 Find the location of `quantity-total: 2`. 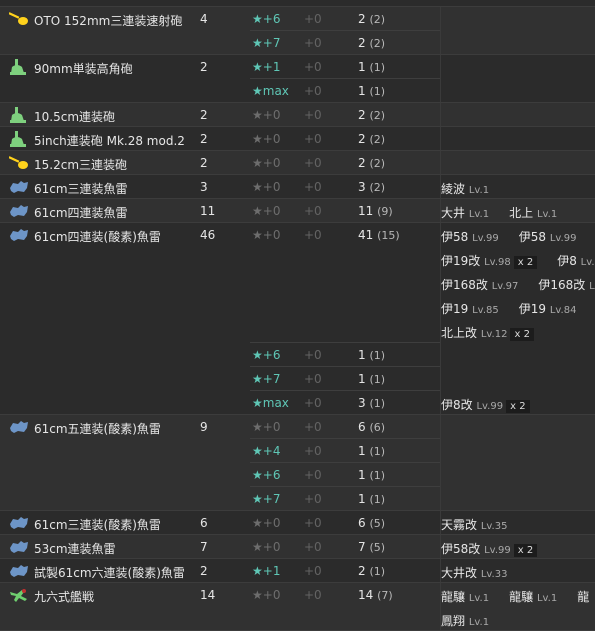

quantity-total: 2 is located at coordinates (362, 139).